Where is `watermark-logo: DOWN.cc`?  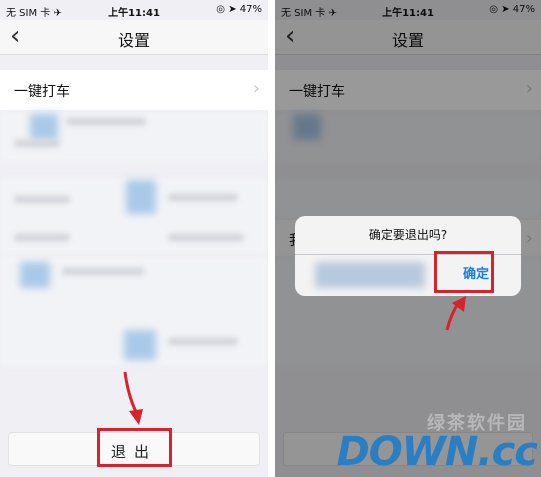 watermark-logo: DOWN.cc is located at coordinates (437, 452).